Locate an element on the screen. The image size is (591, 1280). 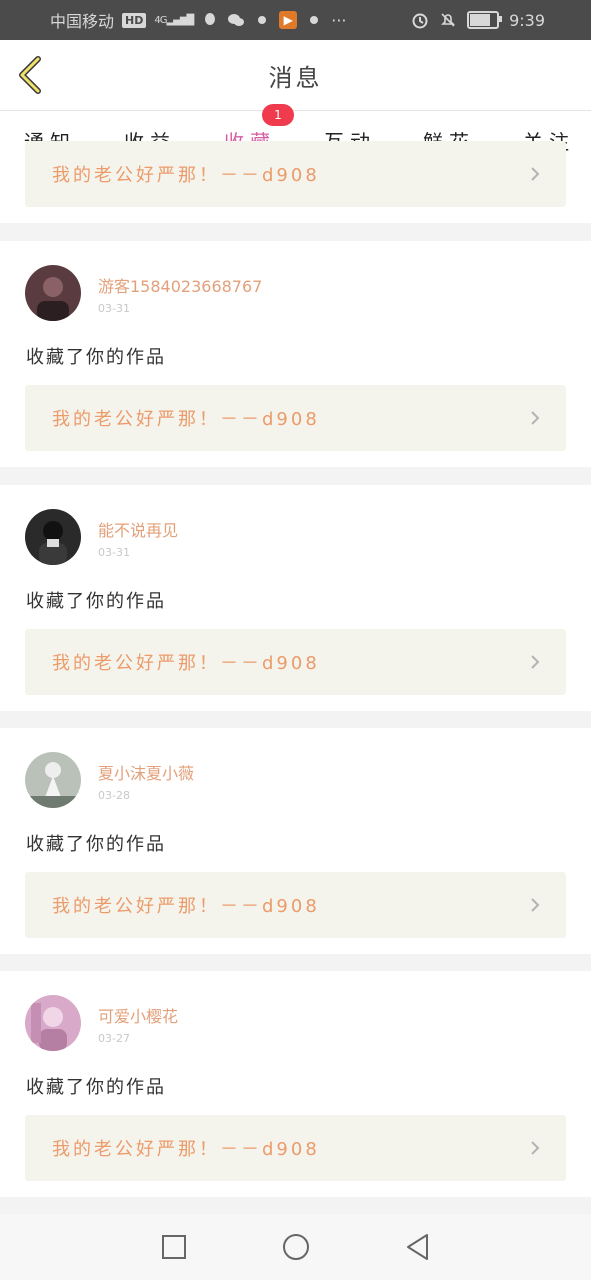
wechat-icon is located at coordinates (236, 20).